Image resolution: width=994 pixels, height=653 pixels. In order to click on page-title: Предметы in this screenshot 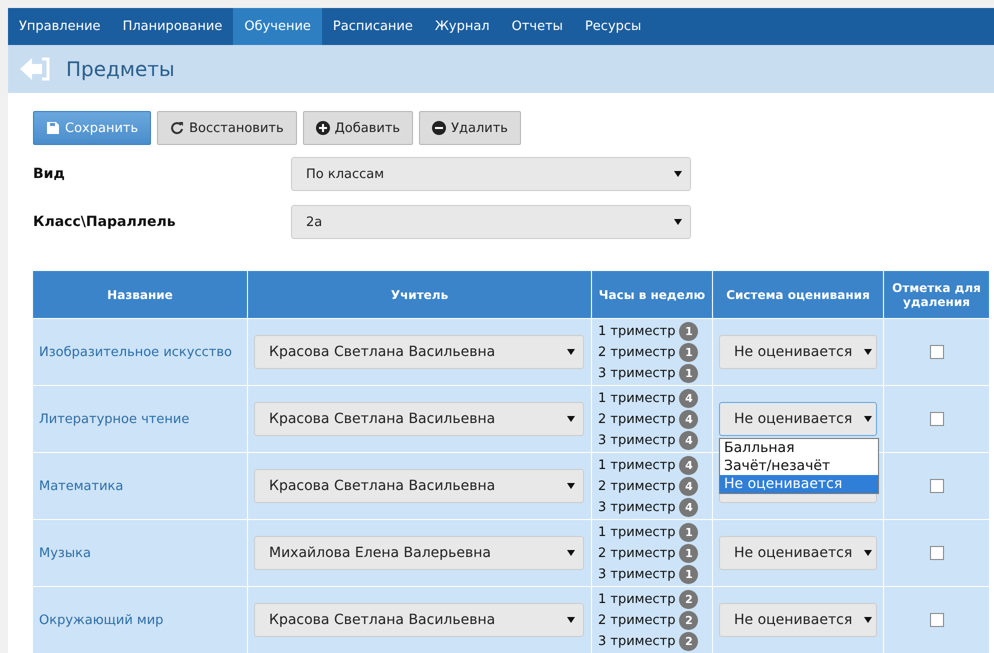, I will do `click(120, 69)`.